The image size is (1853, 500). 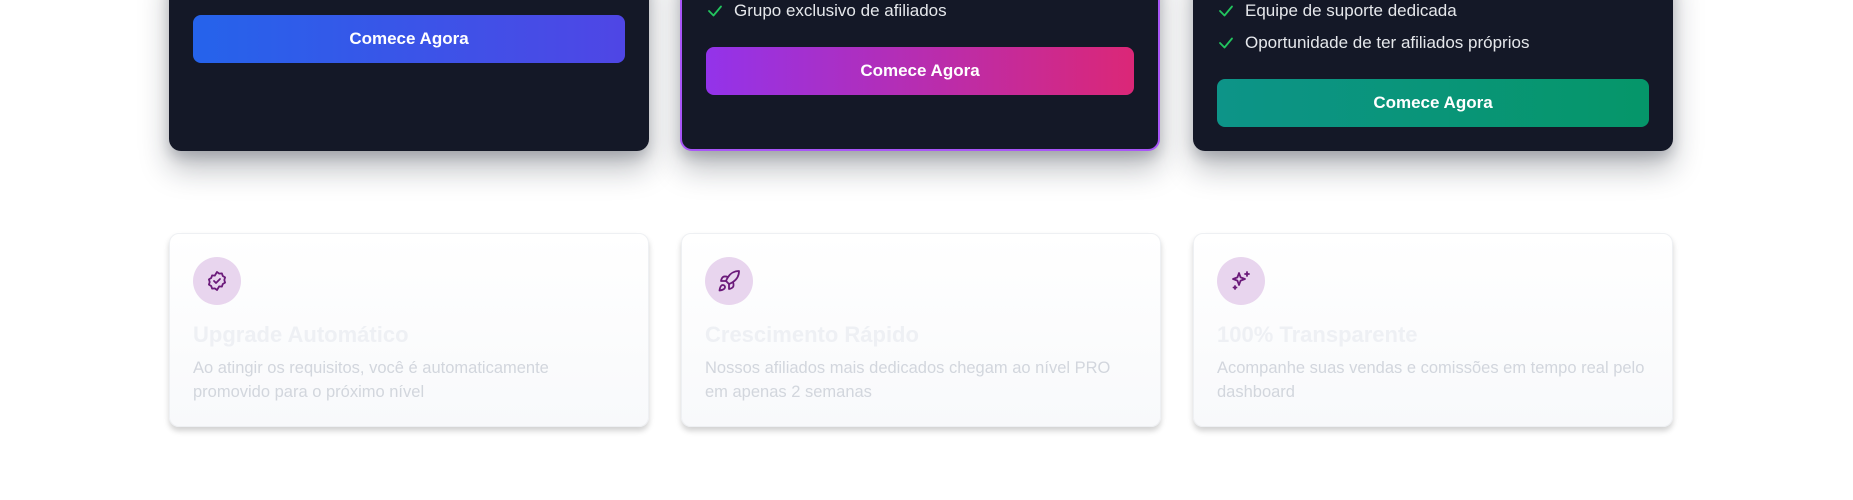 I want to click on feature-label: Equipe de suporte dedicada, so click(x=1351, y=10).